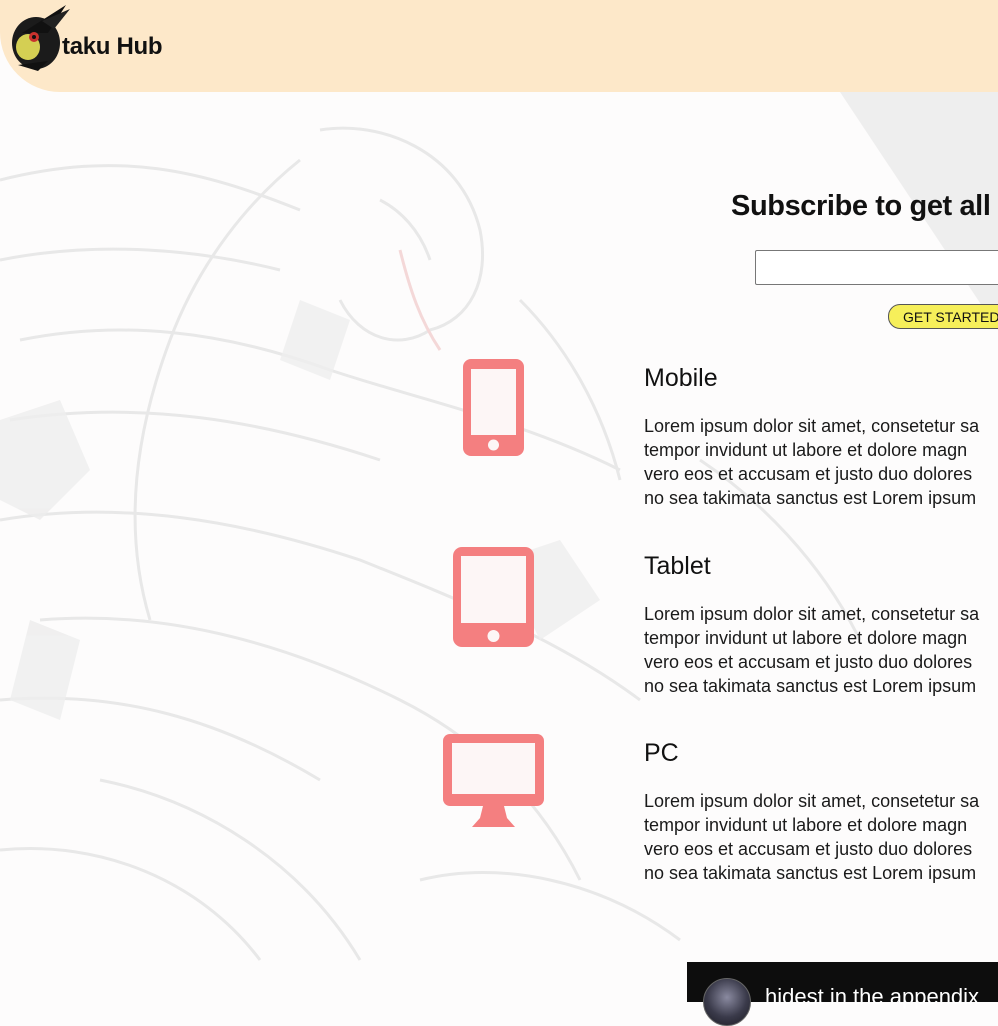 The width and height of the screenshot is (998, 1026). Describe the element at coordinates (727, 1002) in the screenshot. I see `channel-avatar` at that location.